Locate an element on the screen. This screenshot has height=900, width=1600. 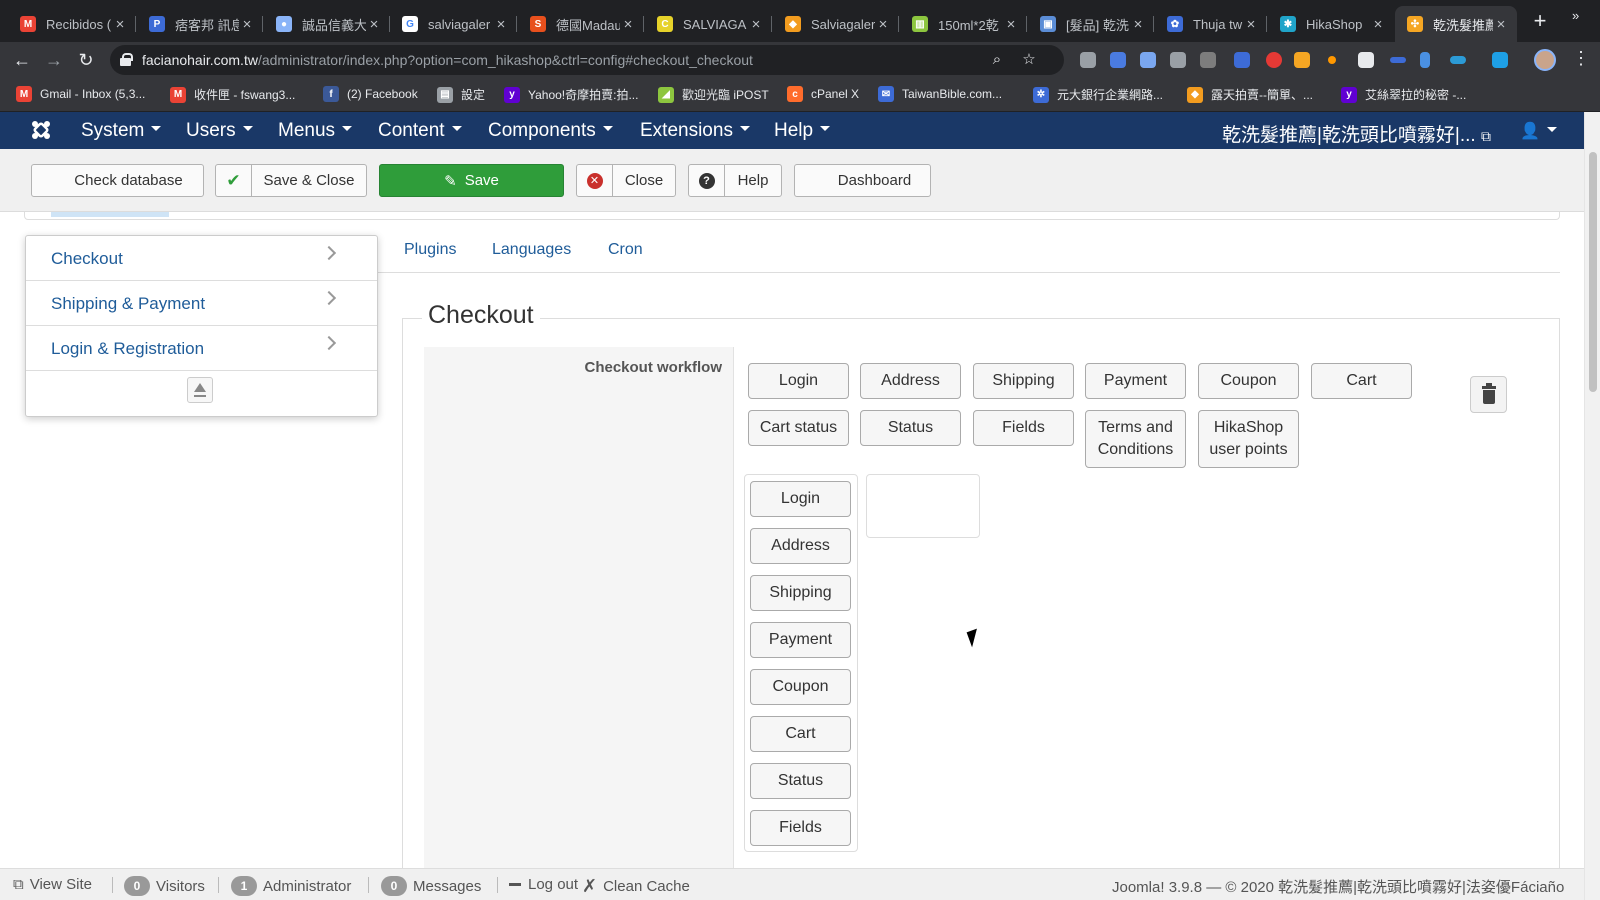
clean-cache-link: ✗ Clean Cache is located at coordinates (636, 886).